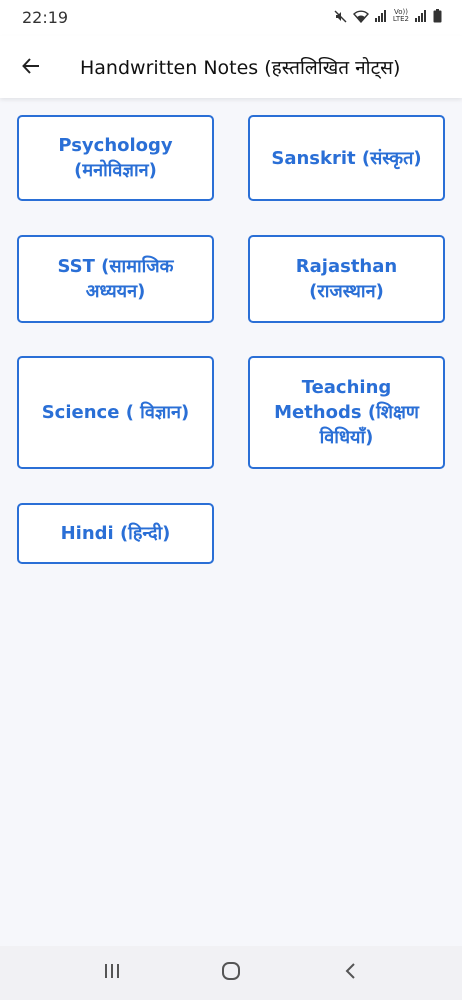  What do you see at coordinates (45, 17) in the screenshot?
I see `status-time: 22:19` at bounding box center [45, 17].